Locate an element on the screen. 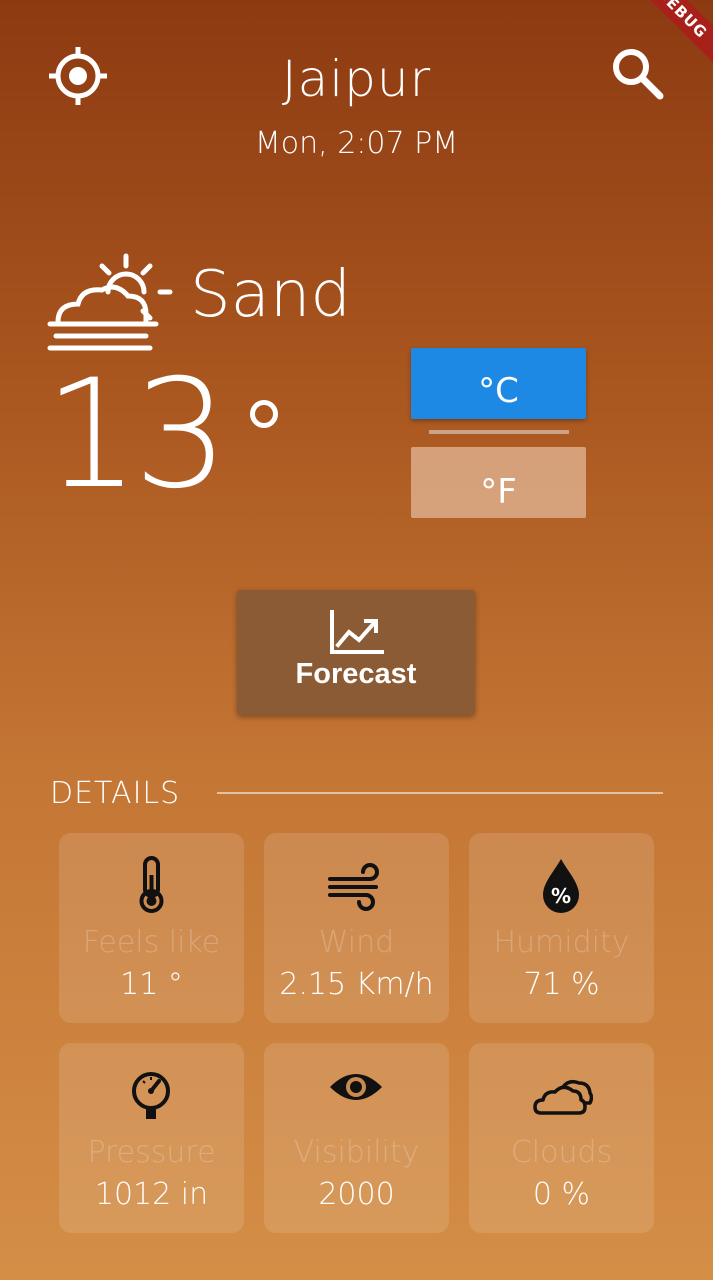 The height and width of the screenshot is (1280, 713). detail-card-clouds: Clouds 0 % is located at coordinates (561, 1138).